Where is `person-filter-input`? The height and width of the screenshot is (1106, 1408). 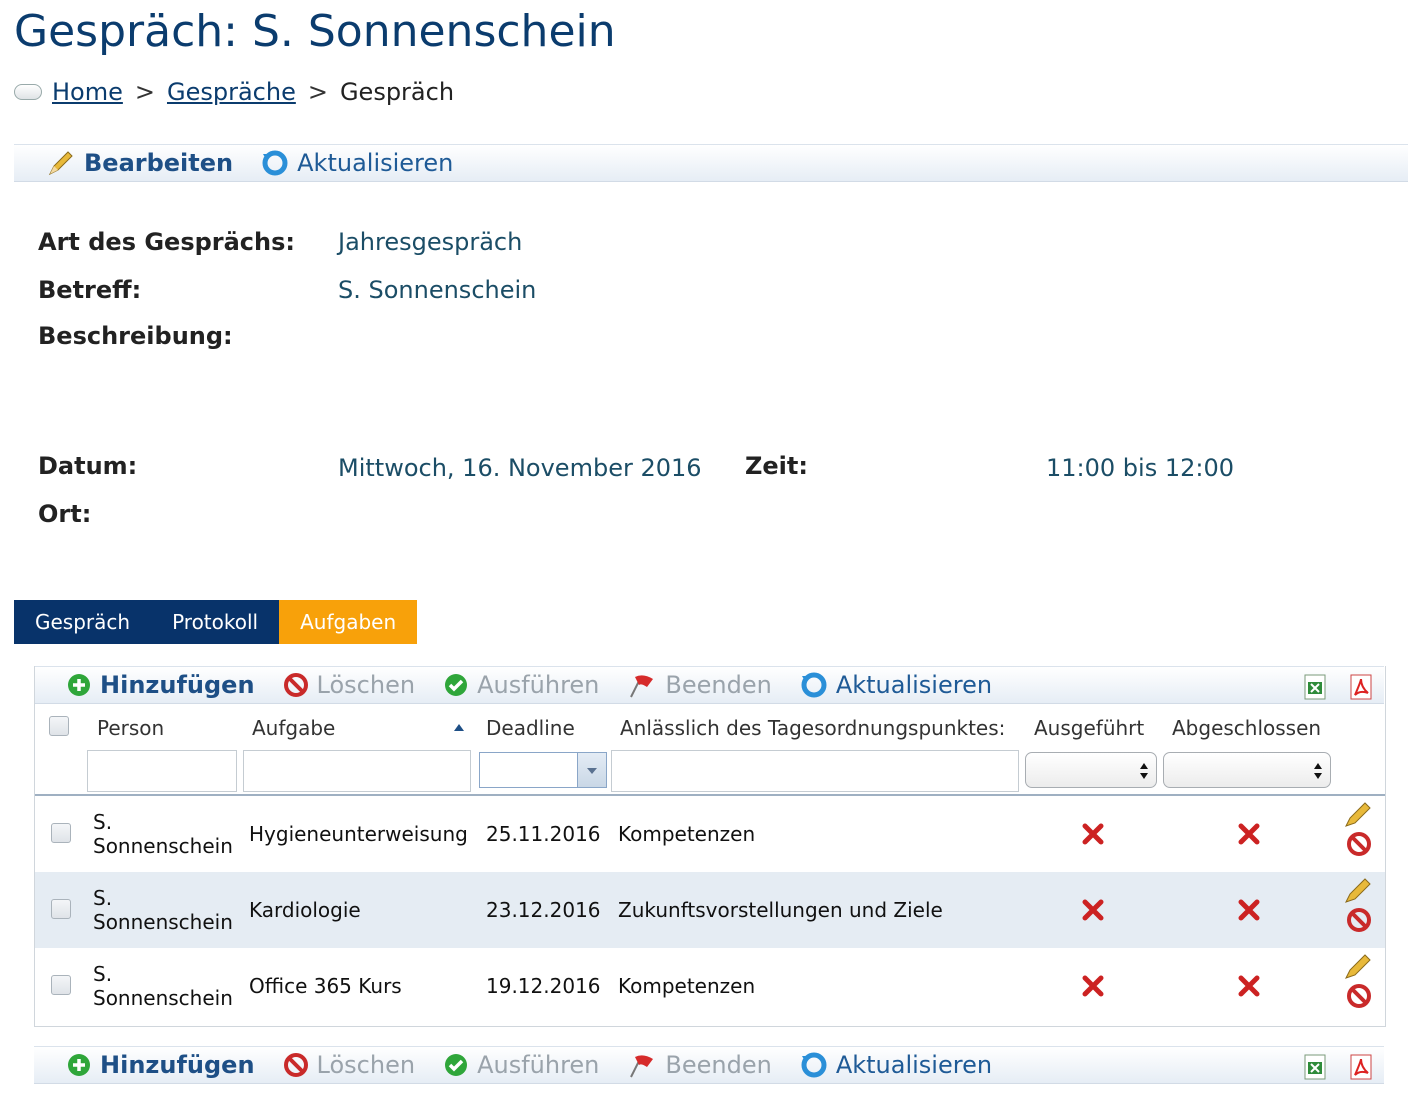 person-filter-input is located at coordinates (162, 771).